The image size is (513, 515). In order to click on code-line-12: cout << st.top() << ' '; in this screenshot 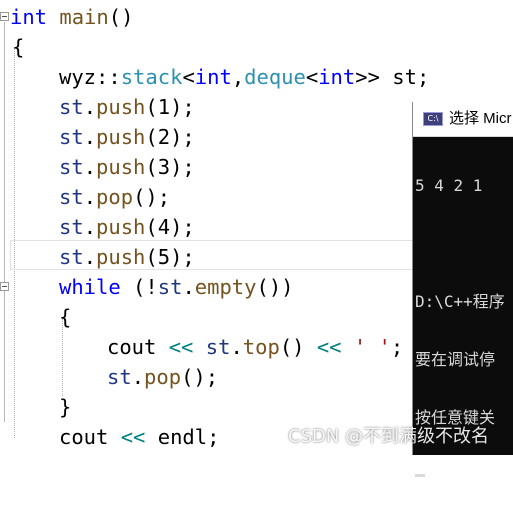, I will do `click(255, 347)`.